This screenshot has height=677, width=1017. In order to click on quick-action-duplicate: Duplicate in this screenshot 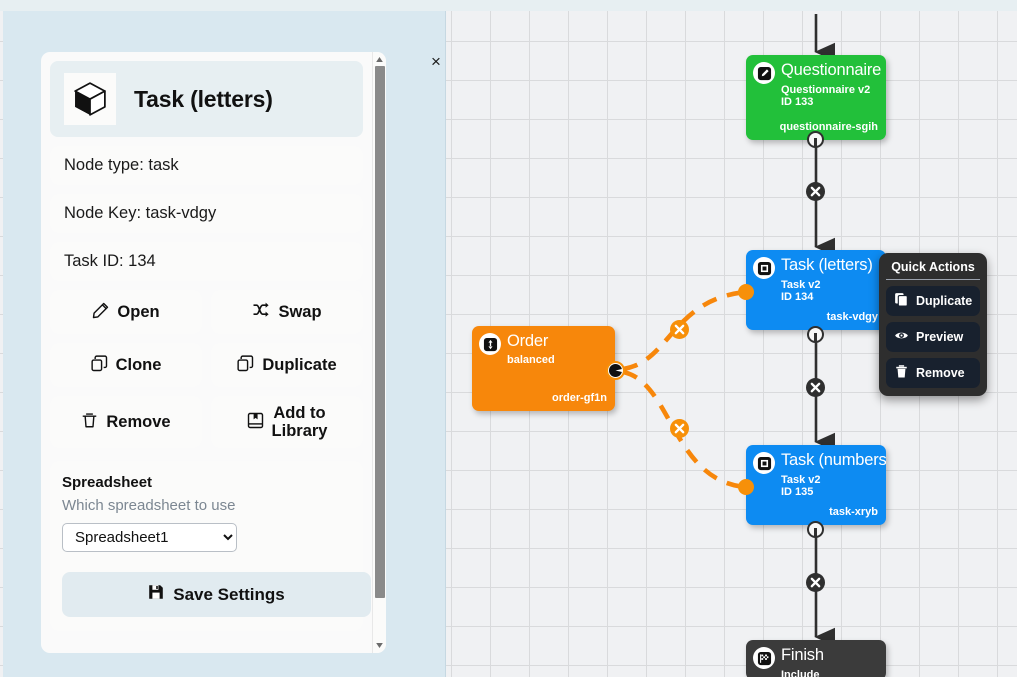, I will do `click(933, 301)`.